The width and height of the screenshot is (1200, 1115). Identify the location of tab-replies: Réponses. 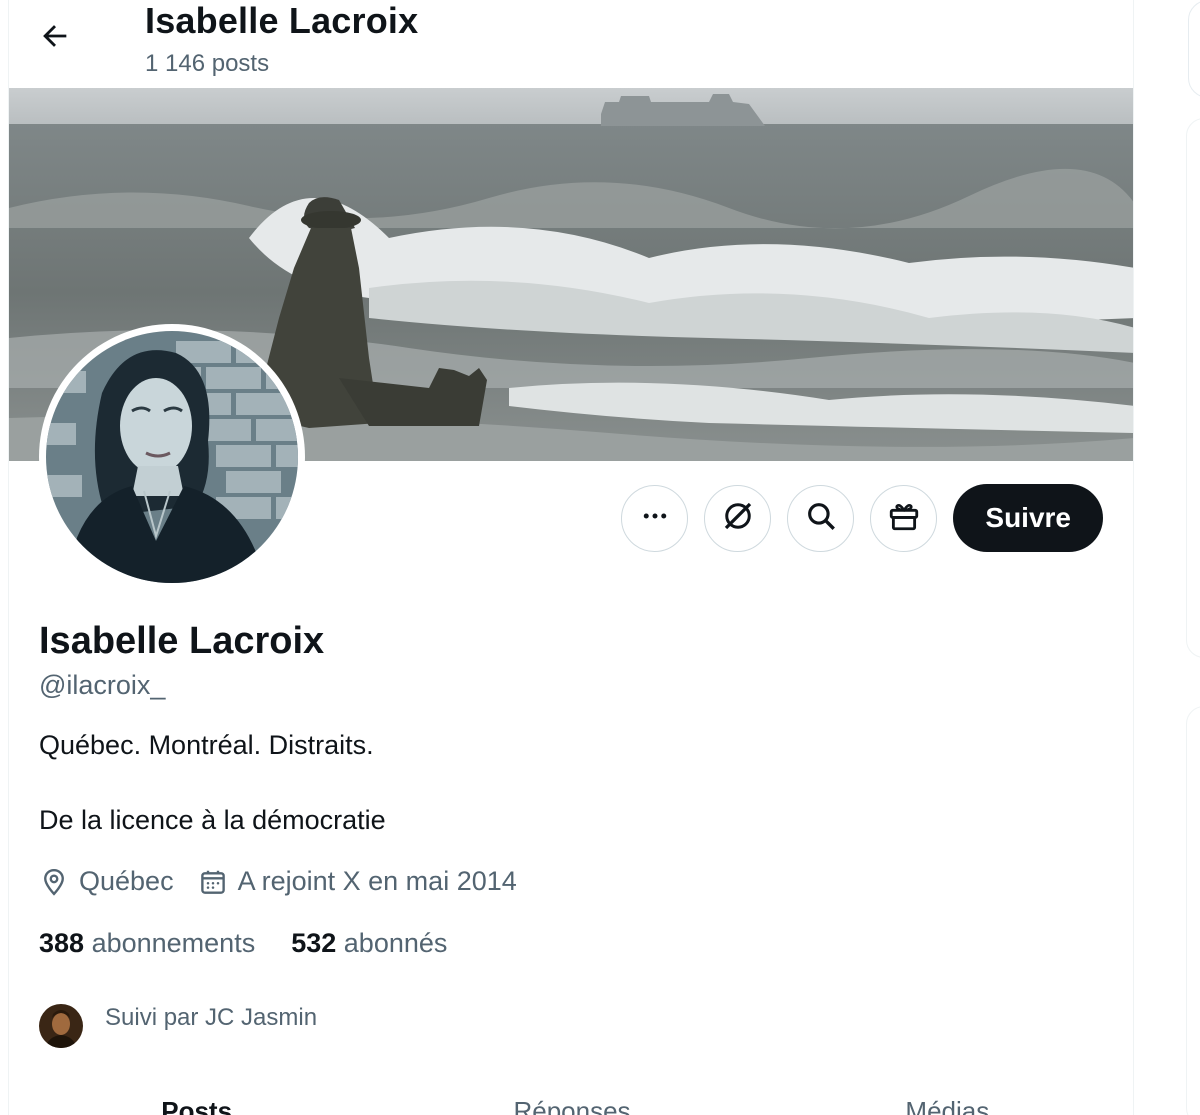
(571, 1102).